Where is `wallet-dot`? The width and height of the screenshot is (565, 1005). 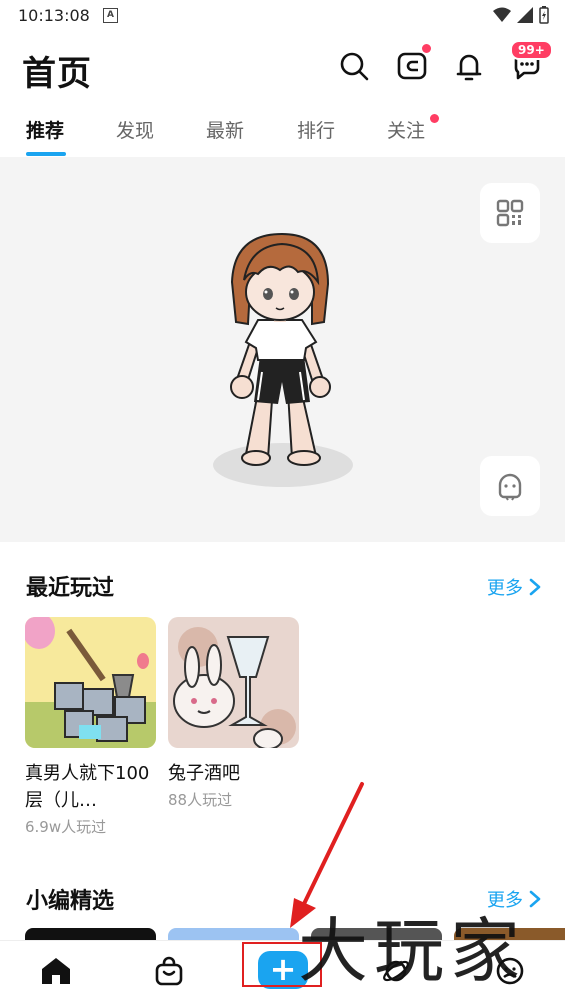 wallet-dot is located at coordinates (426, 48).